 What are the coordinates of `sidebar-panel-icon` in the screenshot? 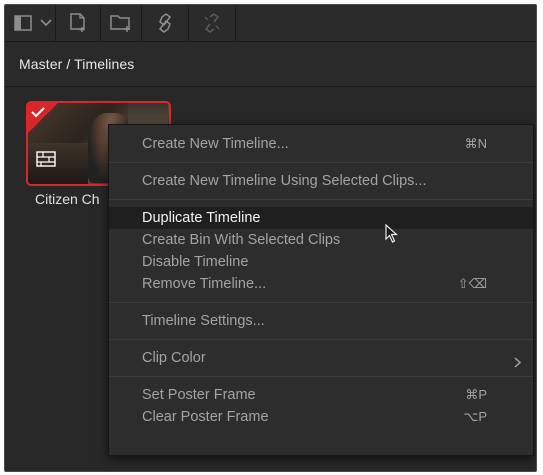 It's located at (23, 23).